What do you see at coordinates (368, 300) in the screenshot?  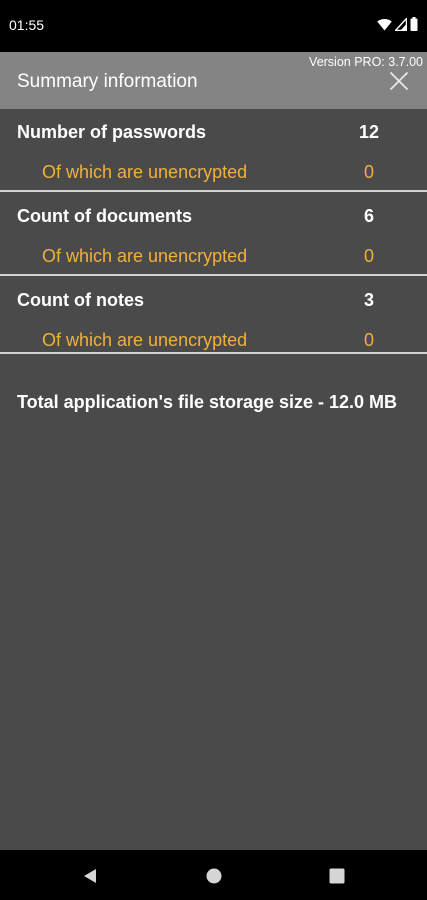 I see `notes-count: 3` at bounding box center [368, 300].